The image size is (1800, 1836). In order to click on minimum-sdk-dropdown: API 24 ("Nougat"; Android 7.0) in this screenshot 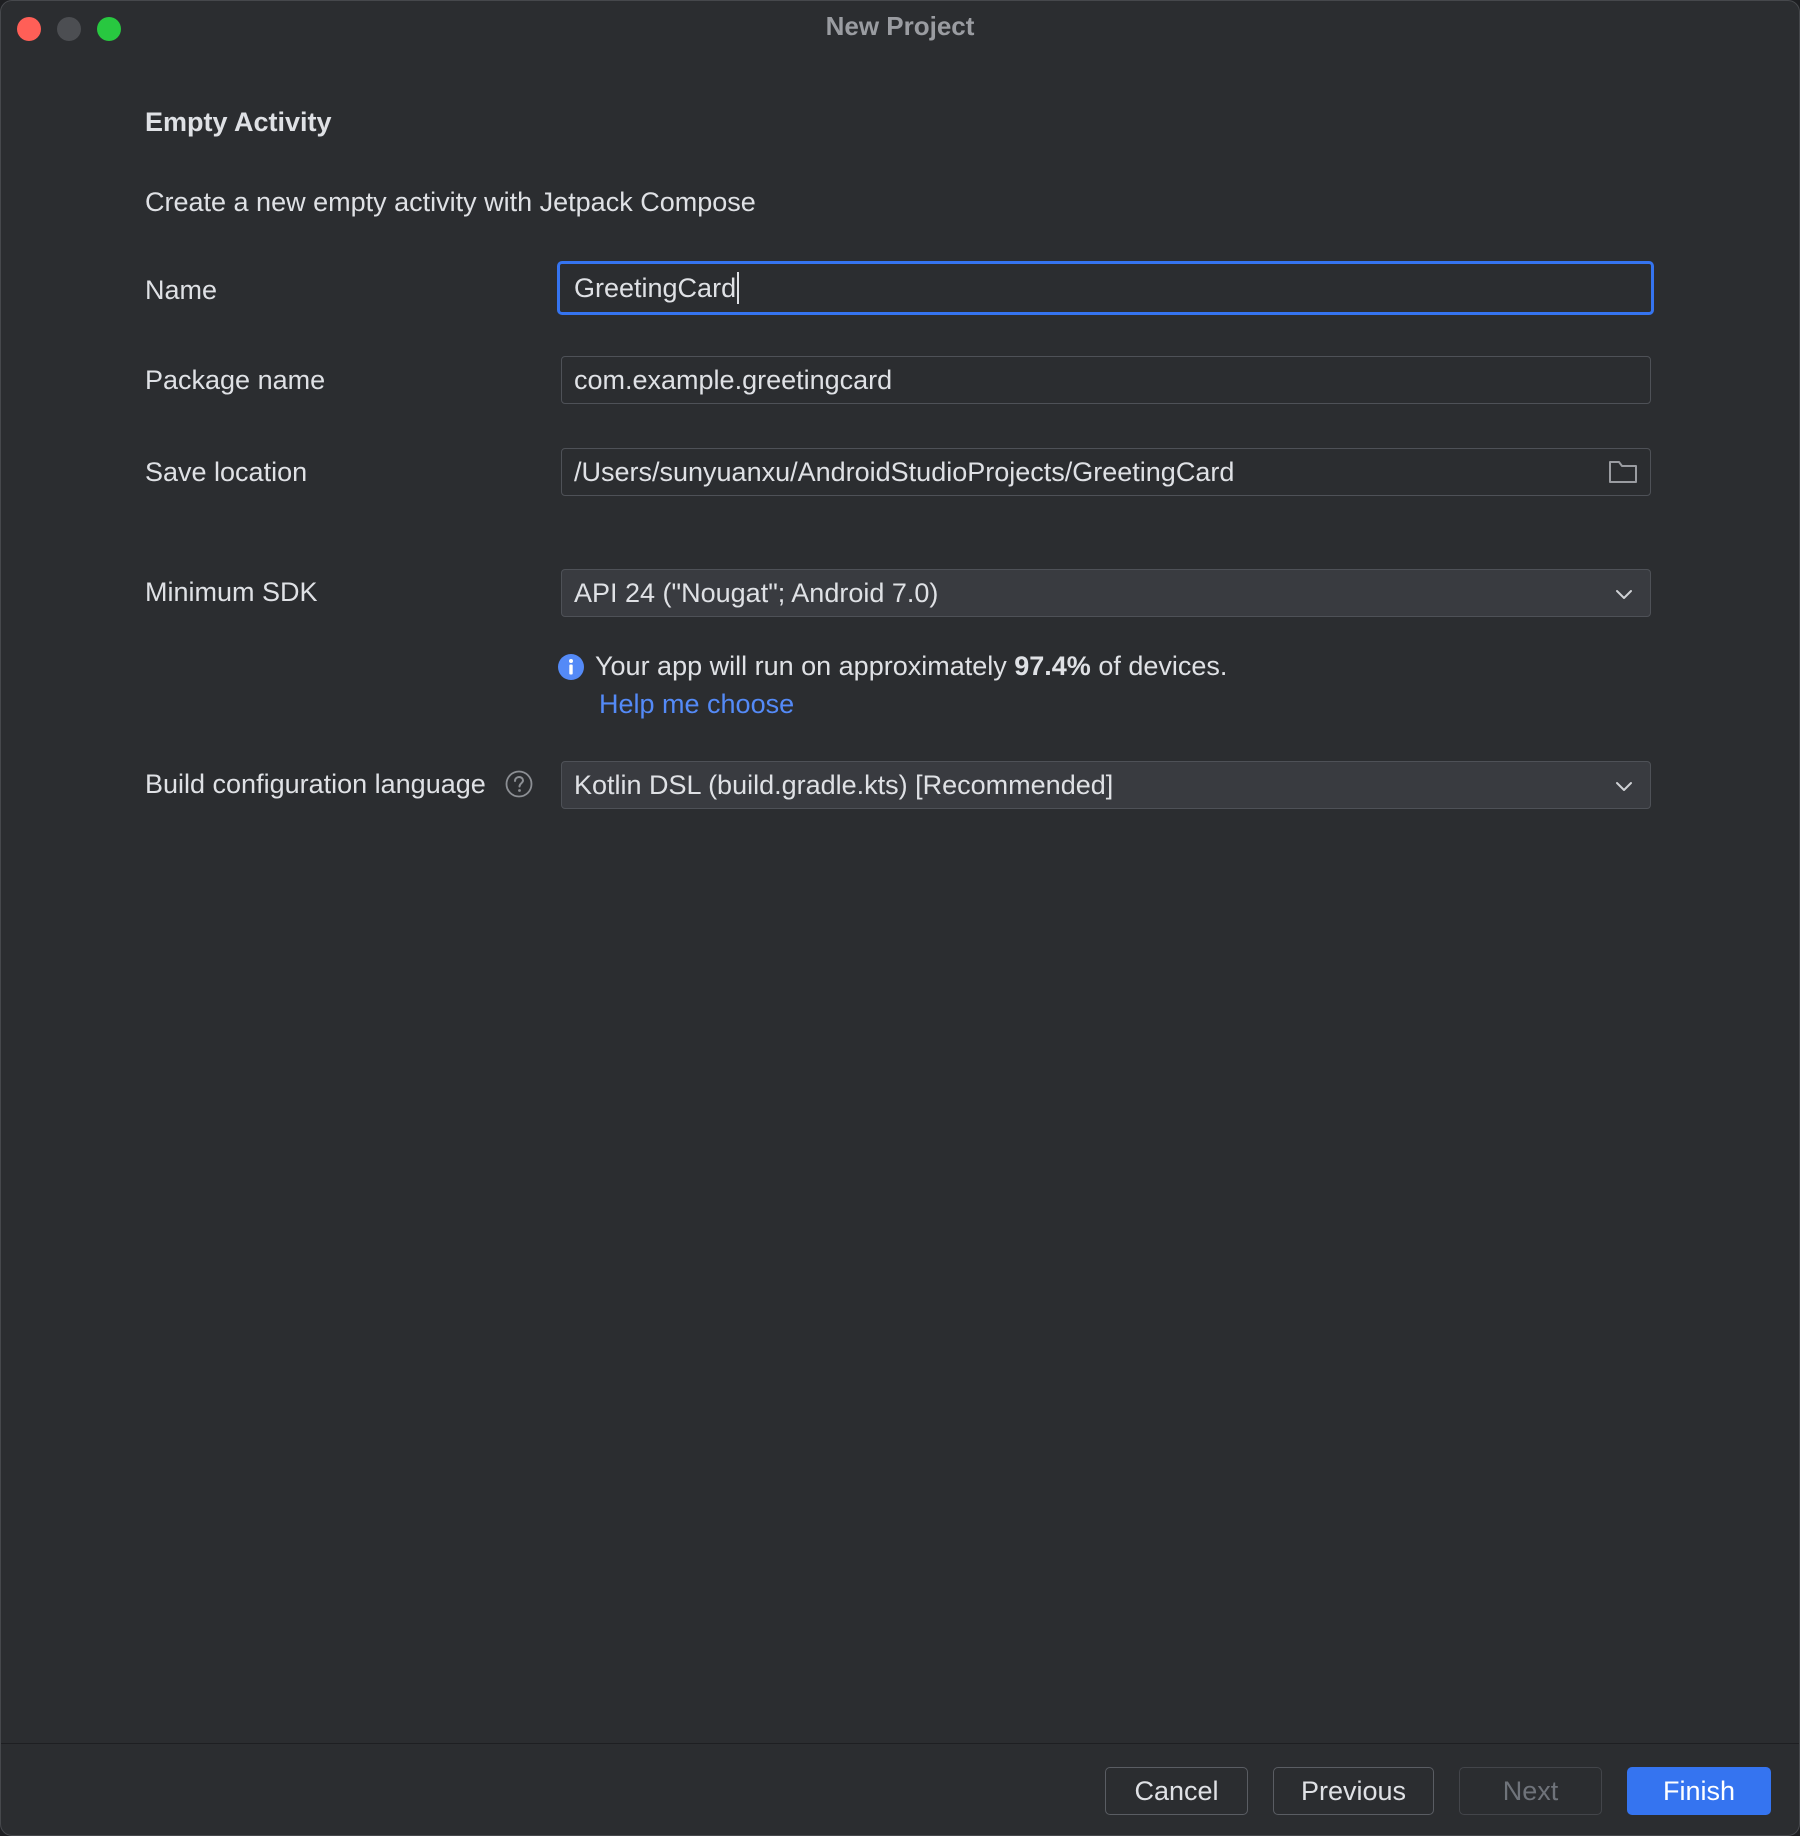, I will do `click(1106, 593)`.